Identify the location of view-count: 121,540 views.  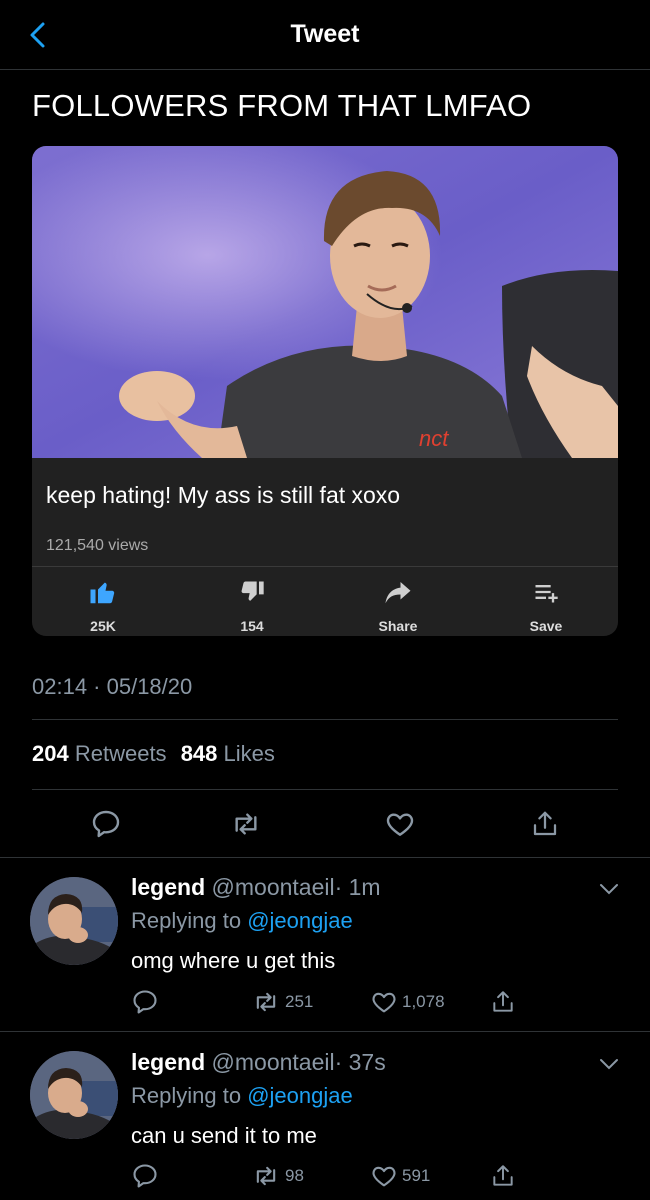
(97, 545).